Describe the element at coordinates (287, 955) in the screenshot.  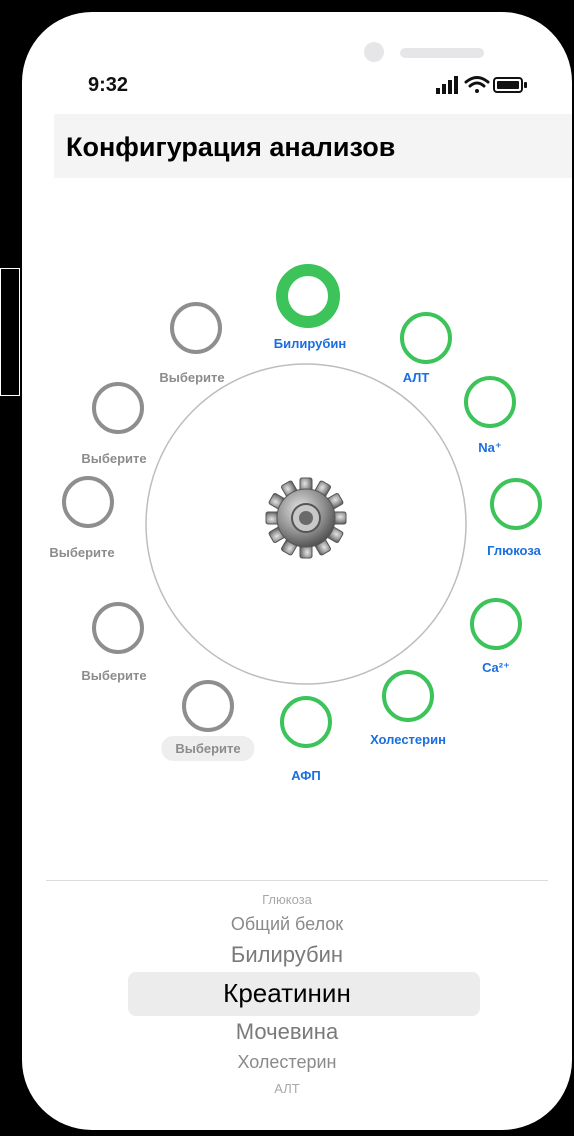
I see `picker-item: Билирубин` at that location.